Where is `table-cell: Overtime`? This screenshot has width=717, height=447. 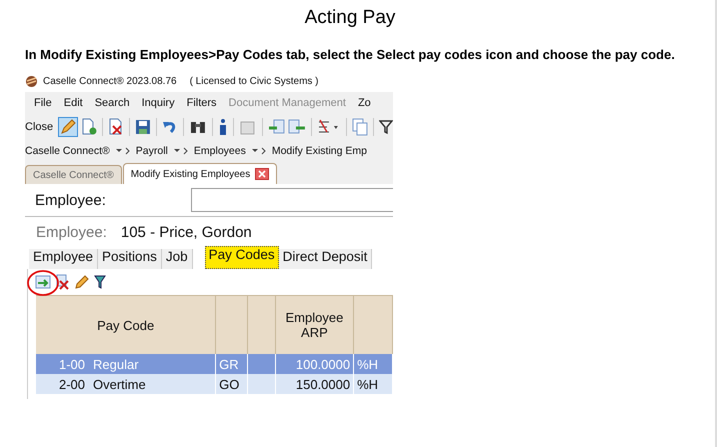 table-cell: Overtime is located at coordinates (119, 384).